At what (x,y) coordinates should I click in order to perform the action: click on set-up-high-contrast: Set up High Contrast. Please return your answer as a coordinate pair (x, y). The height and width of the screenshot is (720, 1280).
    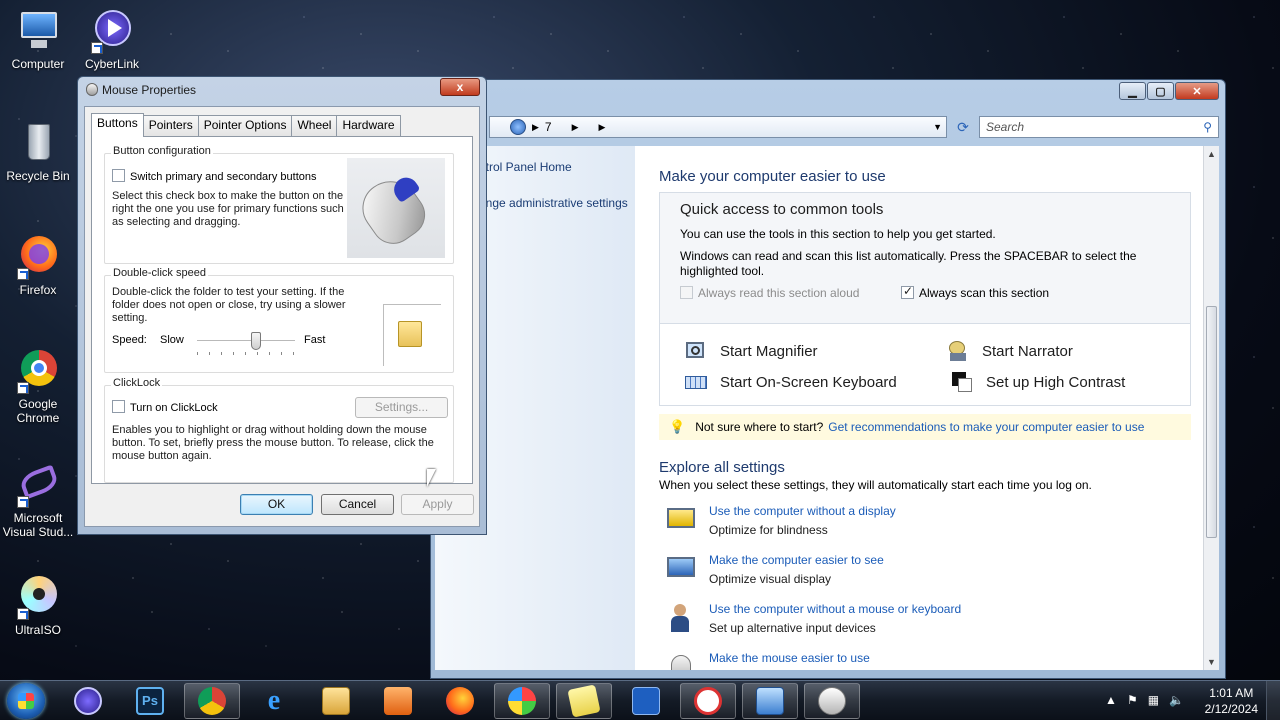
    Looking at the image, I should click on (1037, 382).